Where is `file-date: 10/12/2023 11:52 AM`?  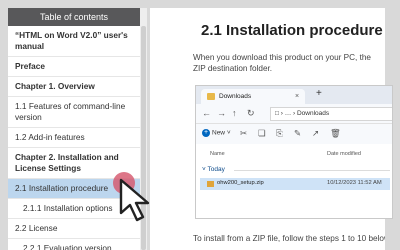
file-date: 10/12/2023 11:52 AM is located at coordinates (354, 183).